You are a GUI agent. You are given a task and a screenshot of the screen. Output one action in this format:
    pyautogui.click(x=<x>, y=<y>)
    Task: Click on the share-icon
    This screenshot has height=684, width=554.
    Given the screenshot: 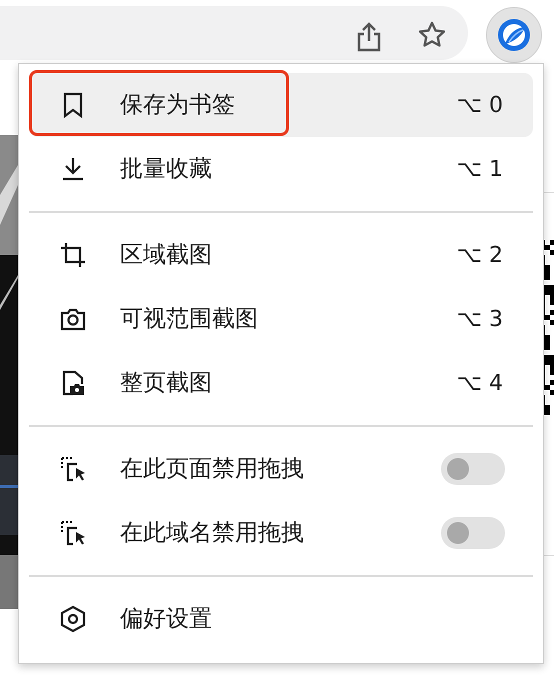 What is the action you would take?
    pyautogui.click(x=369, y=37)
    